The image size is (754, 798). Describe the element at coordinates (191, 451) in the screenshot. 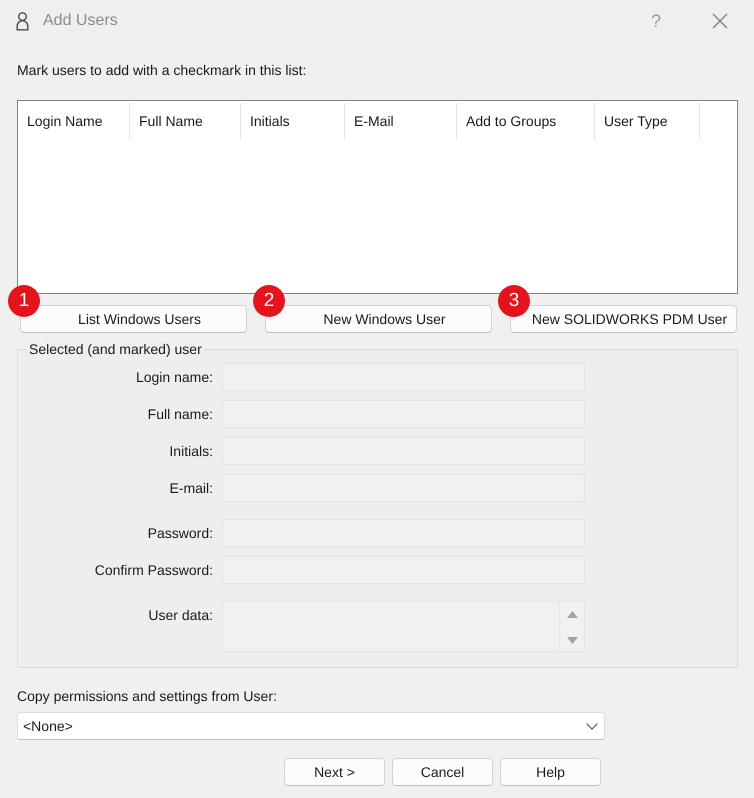

I see `field-label: Initials:` at that location.